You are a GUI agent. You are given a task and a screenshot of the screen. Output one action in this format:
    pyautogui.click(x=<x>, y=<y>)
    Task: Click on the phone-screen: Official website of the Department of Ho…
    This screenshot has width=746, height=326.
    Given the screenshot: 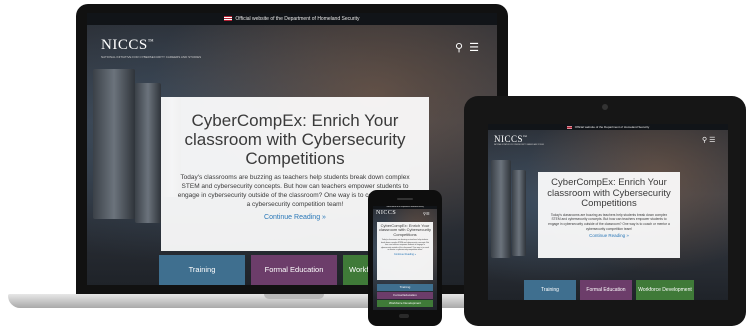 What is the action you would take?
    pyautogui.click(x=405, y=258)
    